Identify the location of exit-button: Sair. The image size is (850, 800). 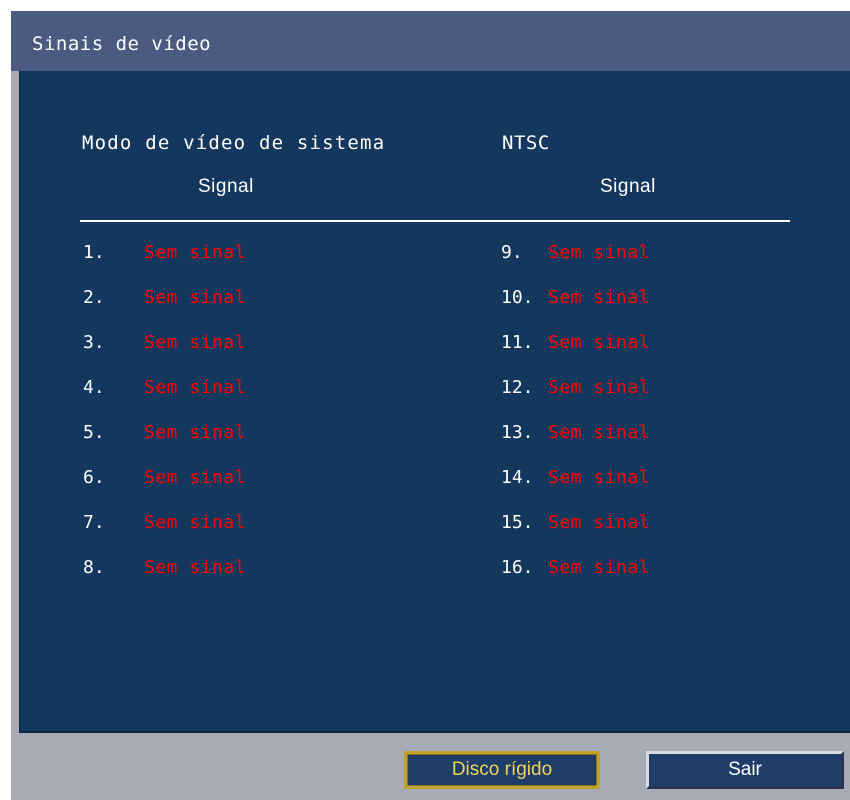
(745, 770).